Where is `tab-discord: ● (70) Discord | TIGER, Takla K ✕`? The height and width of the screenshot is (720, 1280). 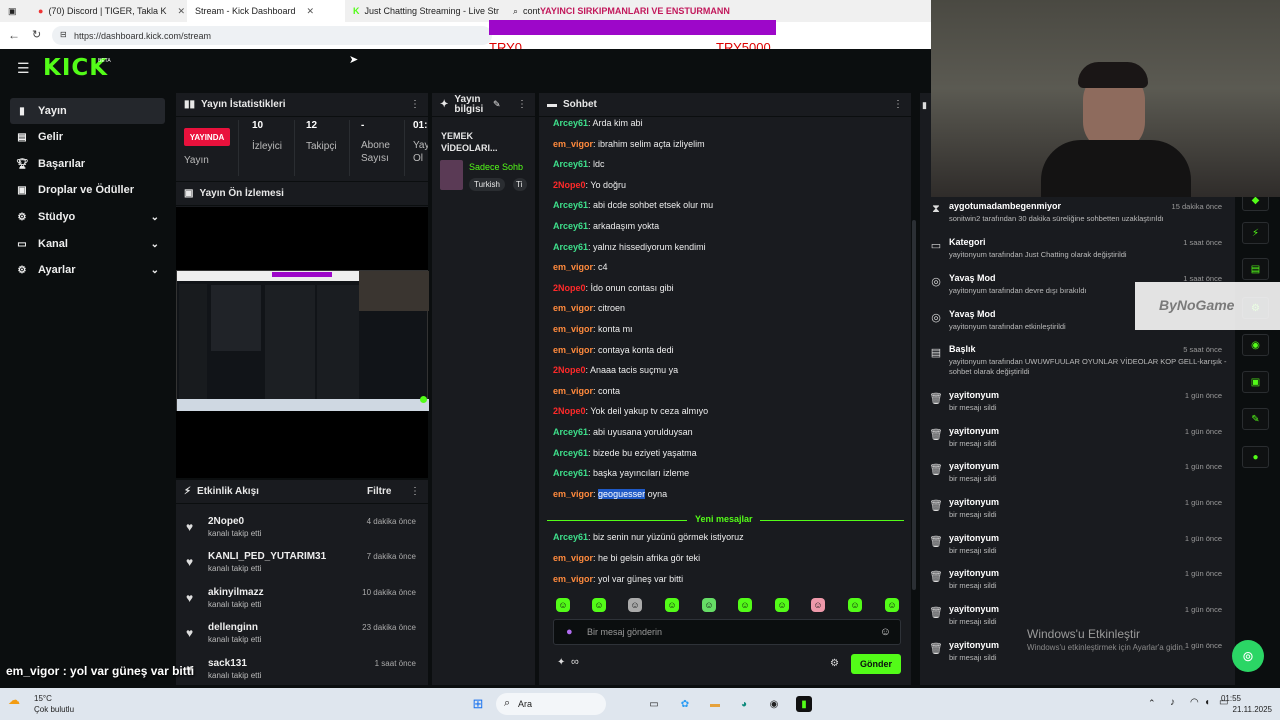
tab-discord: ● (70) Discord | TIGER, Takla K ✕ is located at coordinates (108, 11).